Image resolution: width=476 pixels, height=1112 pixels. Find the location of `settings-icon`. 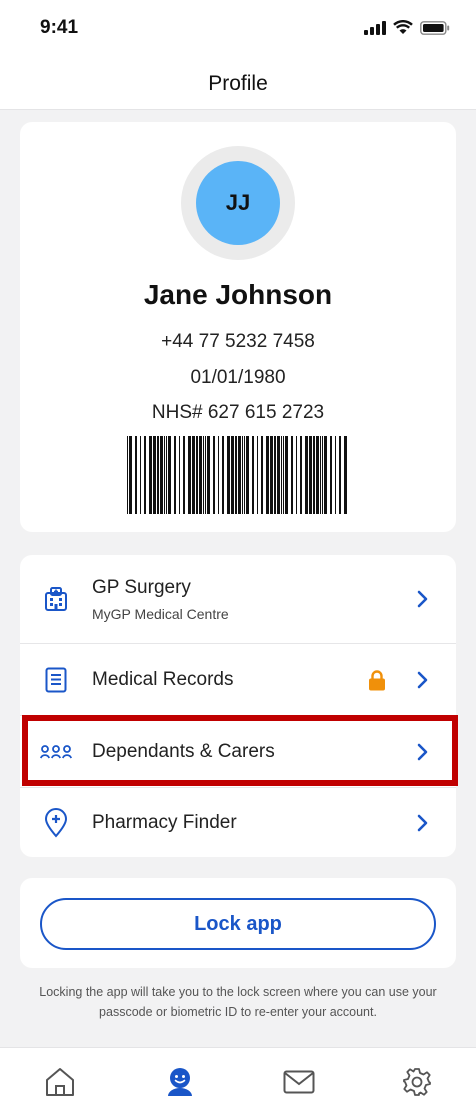

settings-icon is located at coordinates (417, 1082).